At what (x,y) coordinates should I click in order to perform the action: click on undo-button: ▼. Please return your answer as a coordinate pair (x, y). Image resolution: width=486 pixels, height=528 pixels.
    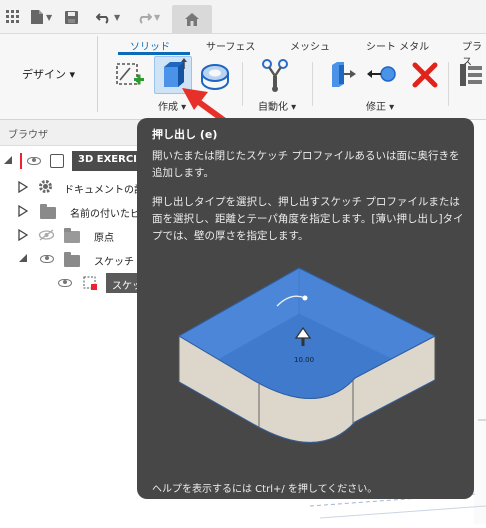
    Looking at the image, I should click on (108, 17).